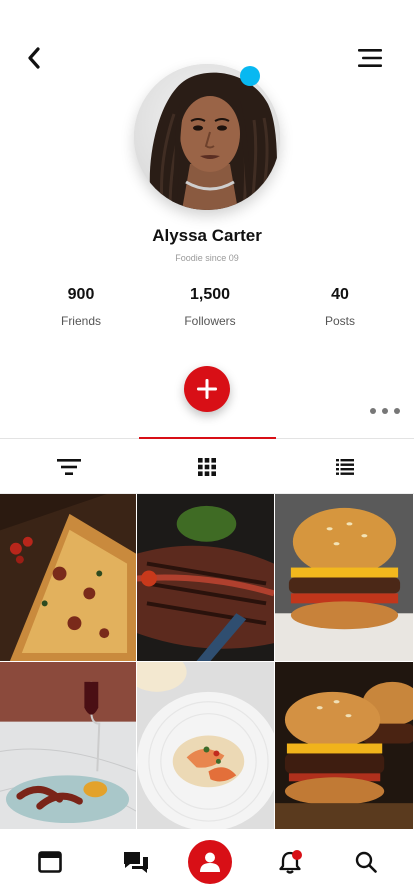 The height and width of the screenshot is (896, 414). I want to click on stat-followers: 1,500 Followers, so click(210, 307).